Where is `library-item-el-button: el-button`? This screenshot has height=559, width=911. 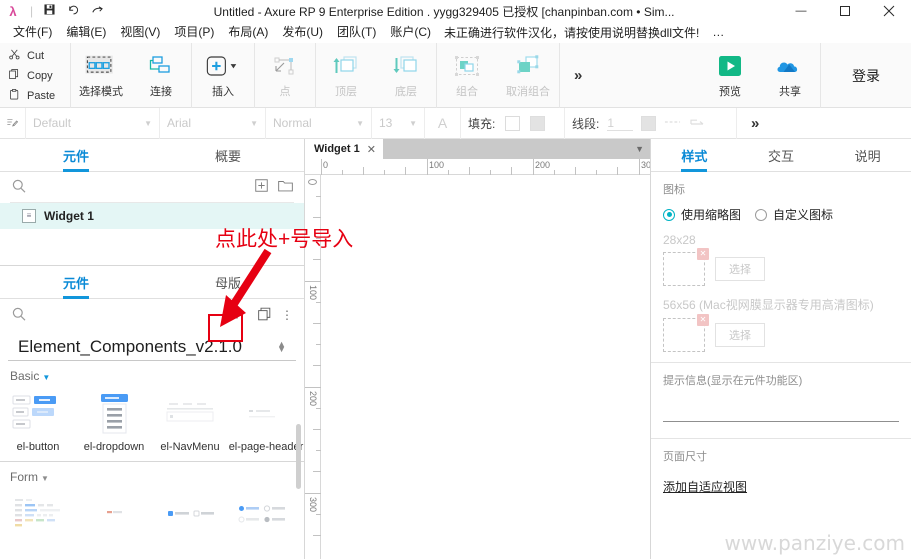 library-item-el-button: el-button is located at coordinates (38, 419).